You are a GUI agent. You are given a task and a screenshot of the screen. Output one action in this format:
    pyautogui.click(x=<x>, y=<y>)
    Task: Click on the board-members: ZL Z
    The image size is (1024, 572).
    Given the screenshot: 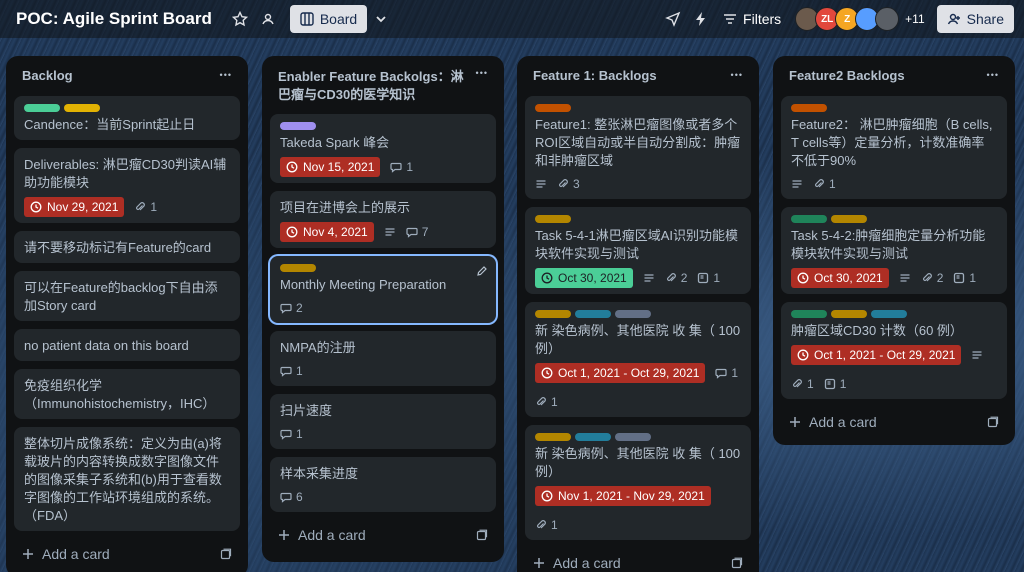 What is the action you would take?
    pyautogui.click(x=847, y=19)
    